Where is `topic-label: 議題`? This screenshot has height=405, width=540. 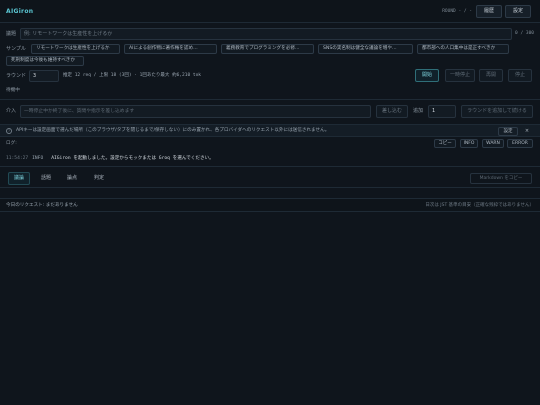 topic-label: 議題 is located at coordinates (11, 34).